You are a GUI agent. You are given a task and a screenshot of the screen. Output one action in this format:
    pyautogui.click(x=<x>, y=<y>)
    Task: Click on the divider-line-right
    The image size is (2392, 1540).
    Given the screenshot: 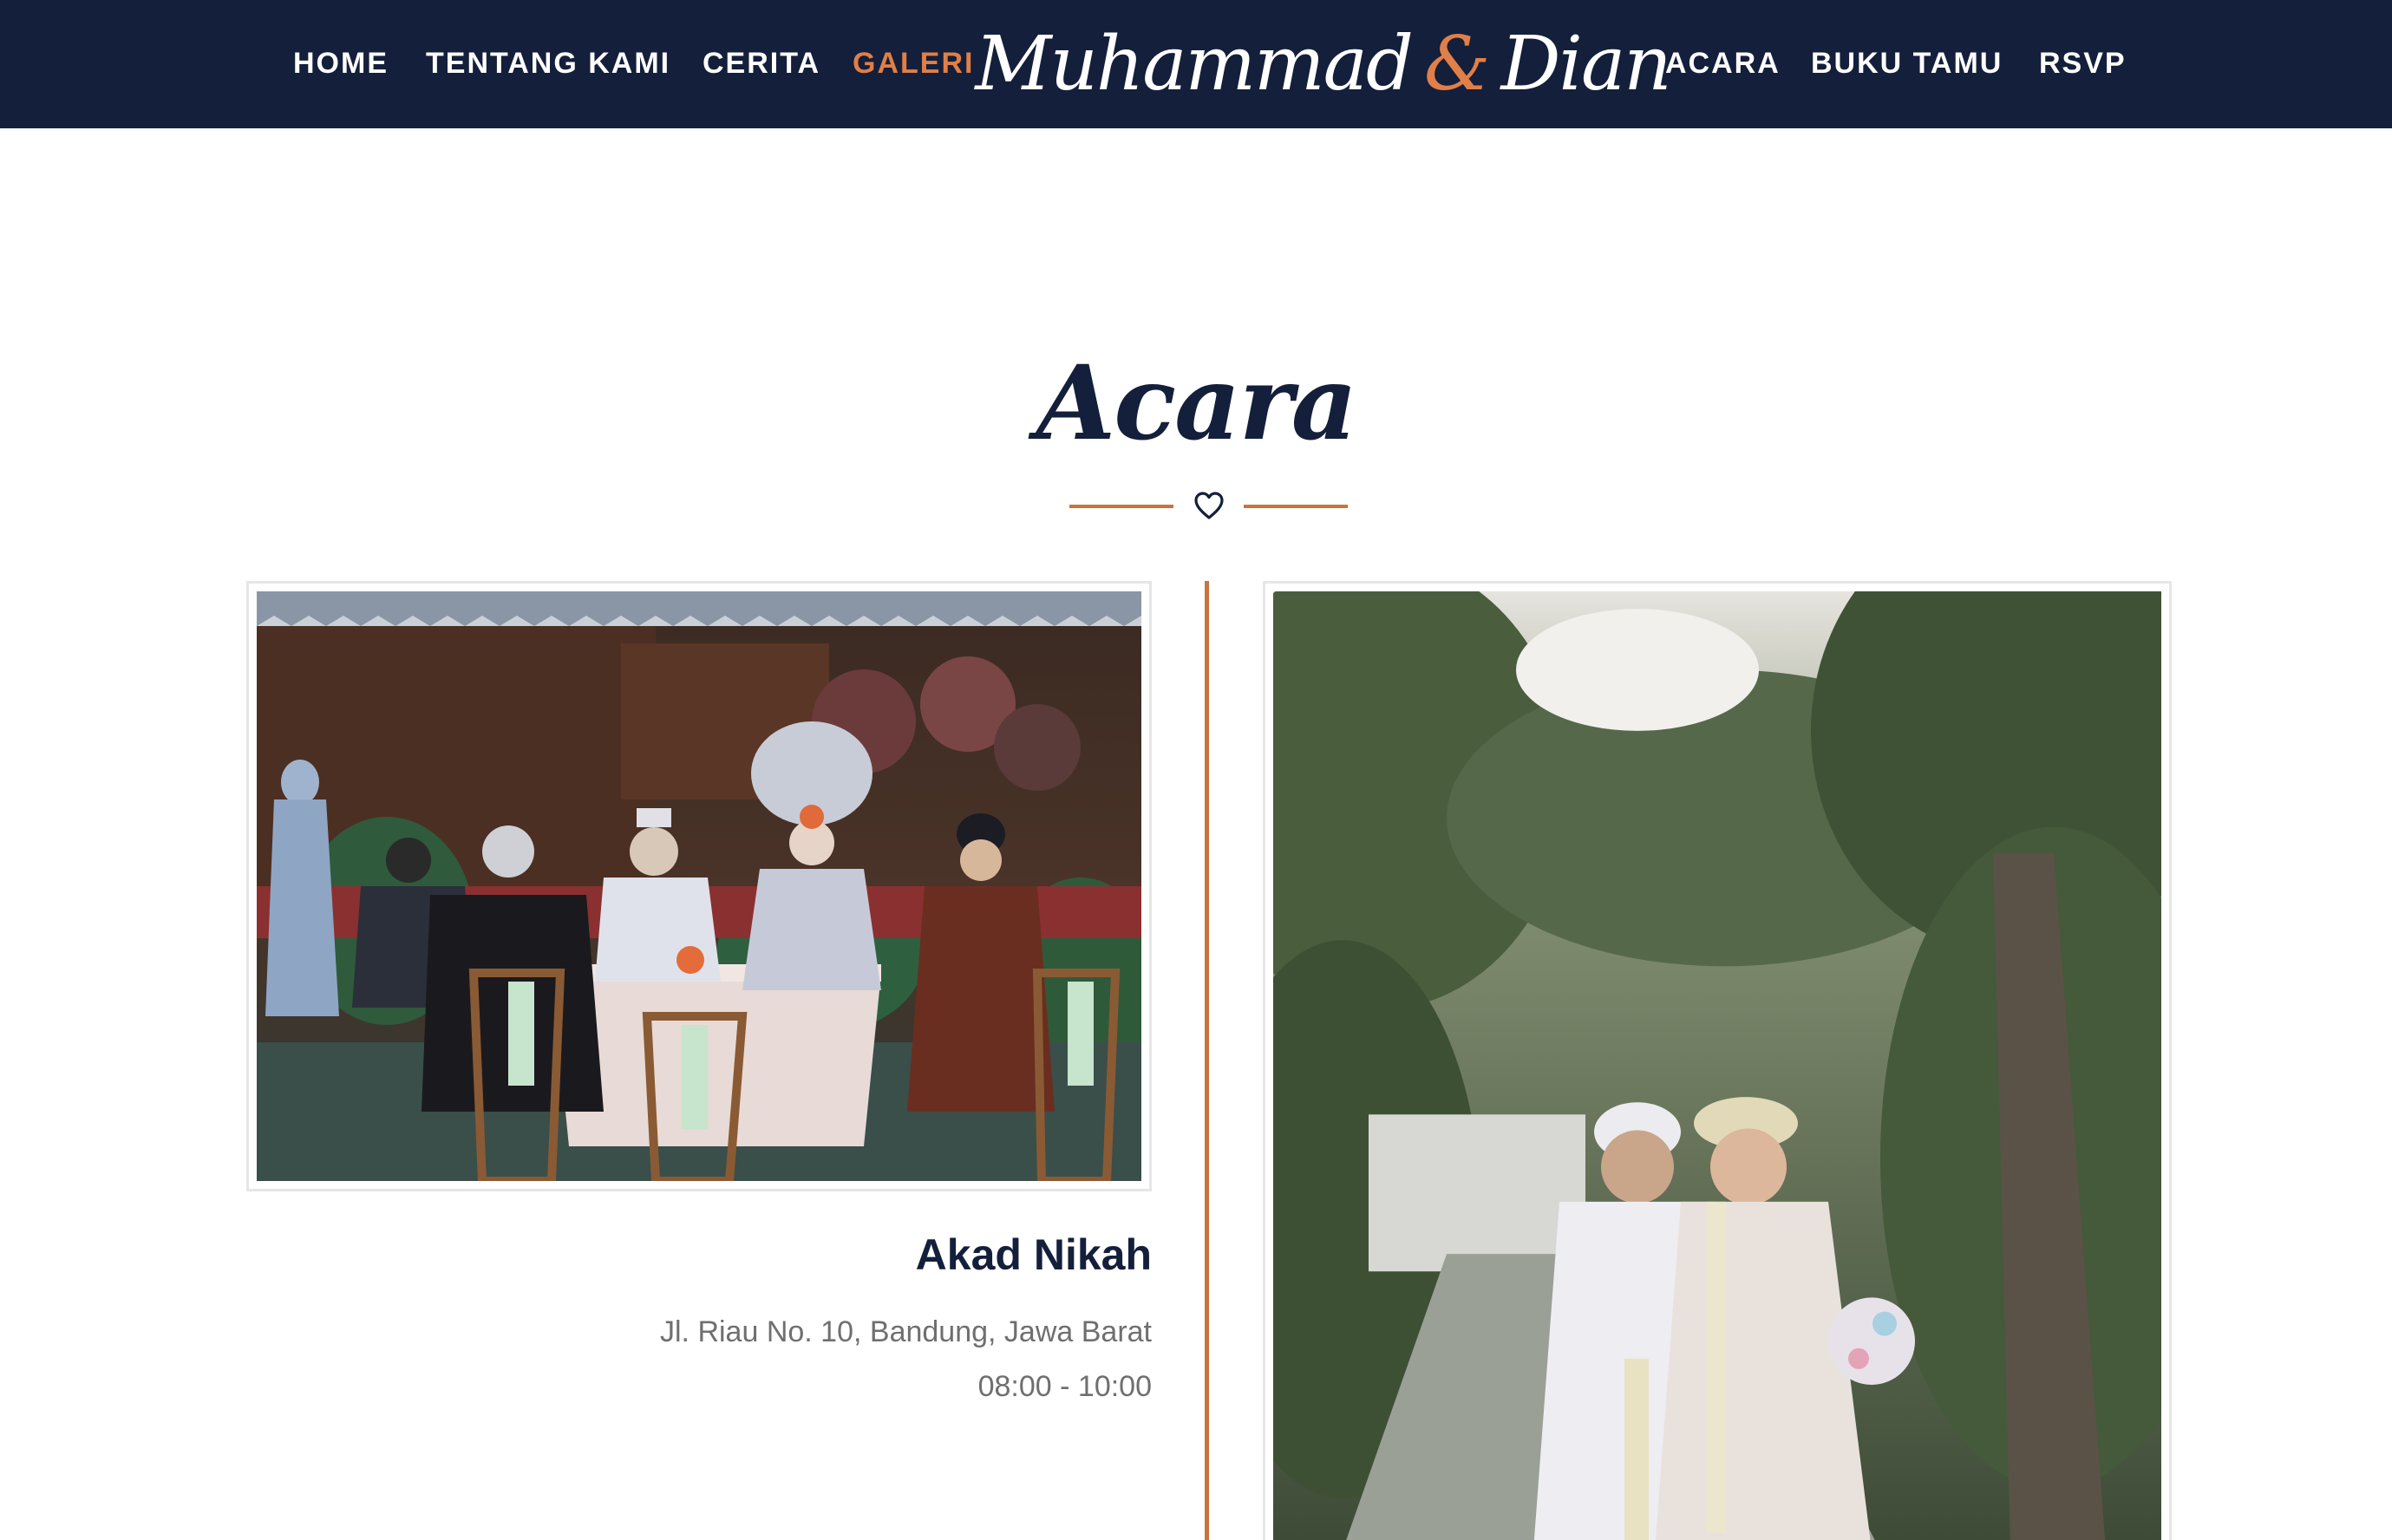 What is the action you would take?
    pyautogui.click(x=1296, y=506)
    